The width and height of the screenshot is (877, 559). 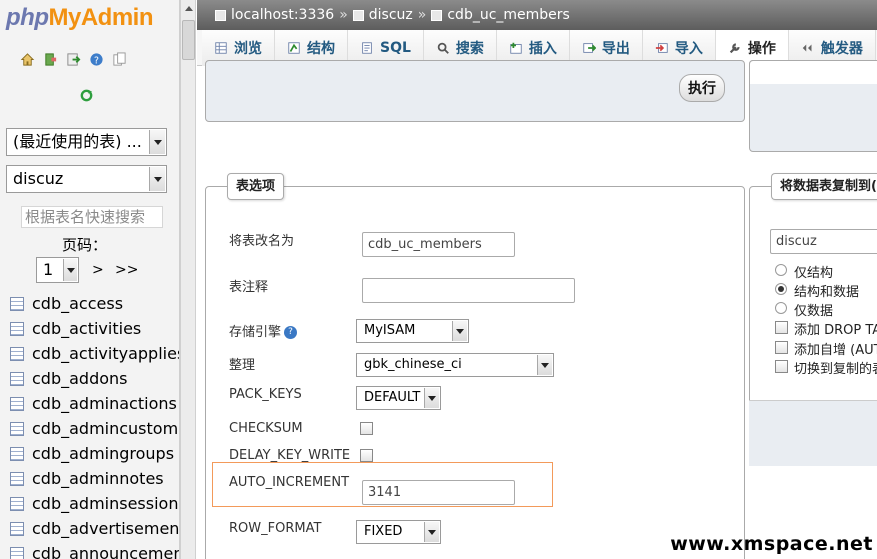 What do you see at coordinates (824, 186) in the screenshot?
I see `copy-table-legend: 将数据表复制到(` at bounding box center [824, 186].